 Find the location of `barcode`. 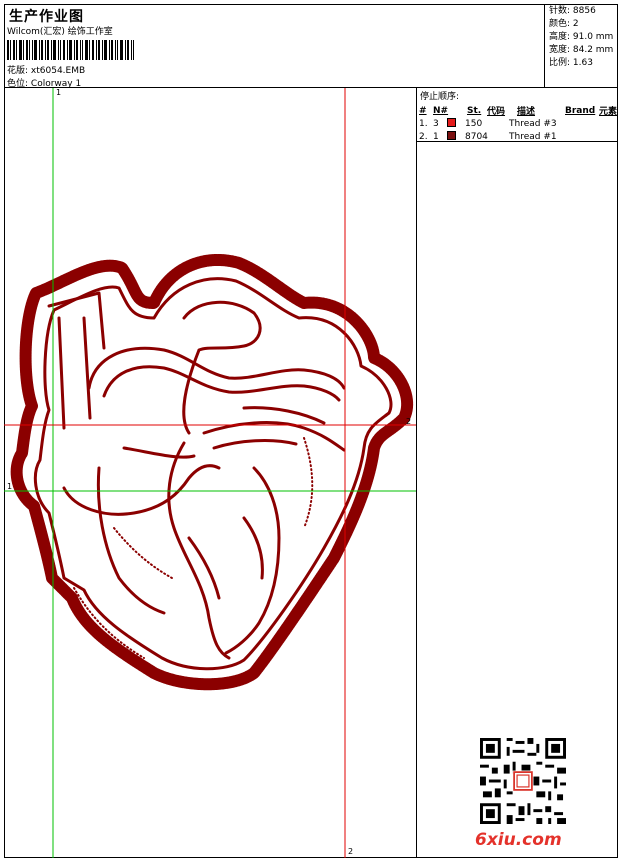

barcode is located at coordinates (70, 50).